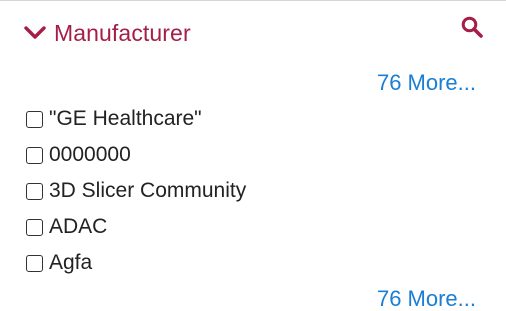 This screenshot has height=311, width=506. Describe the element at coordinates (125, 119) in the screenshot. I see `option-label: "GE Healthcare"` at that location.